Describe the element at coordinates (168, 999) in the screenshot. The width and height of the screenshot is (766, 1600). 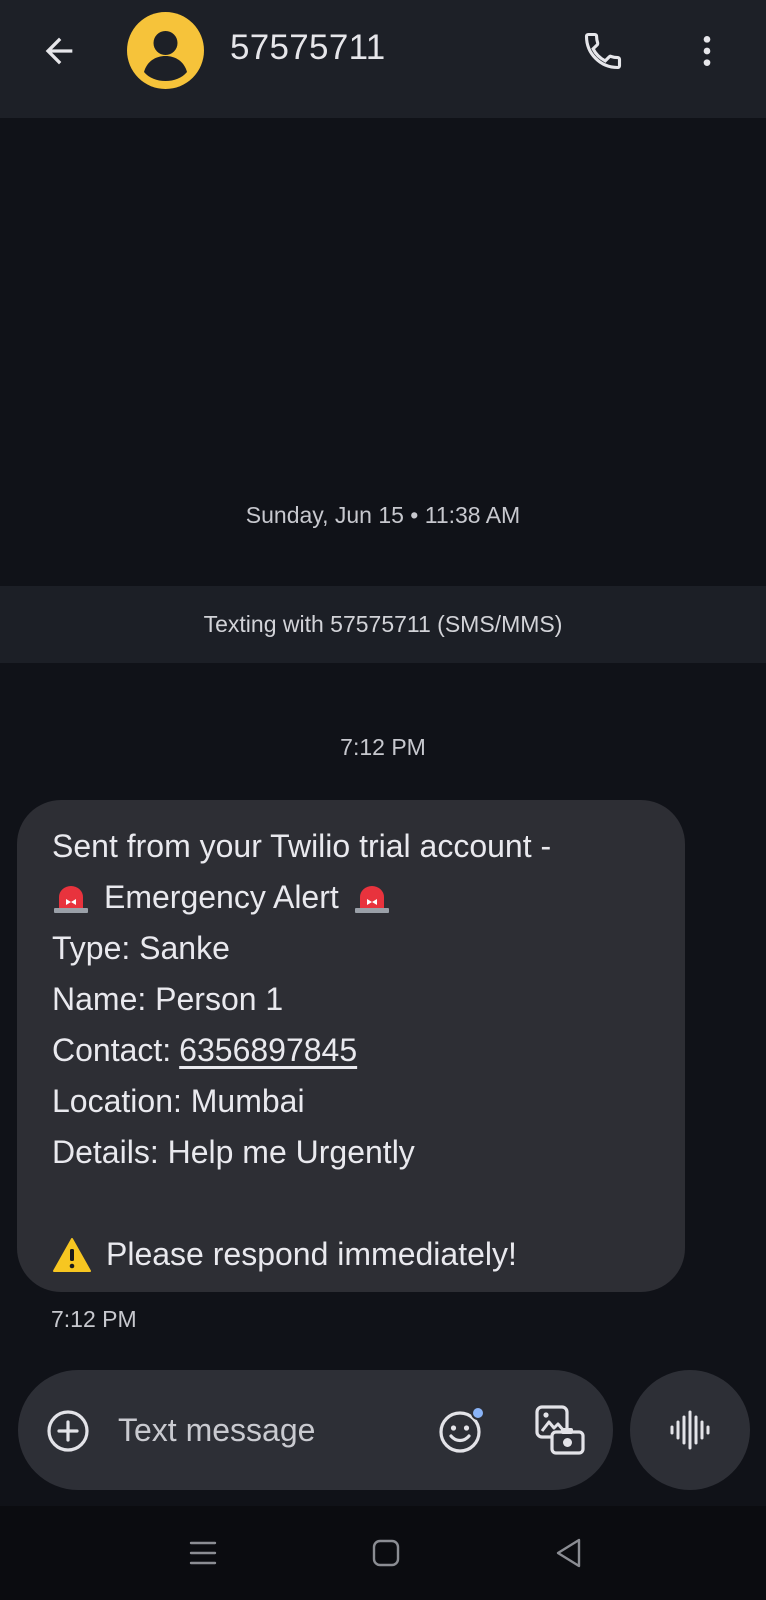
I see `message-line: Name: Person 1` at that location.